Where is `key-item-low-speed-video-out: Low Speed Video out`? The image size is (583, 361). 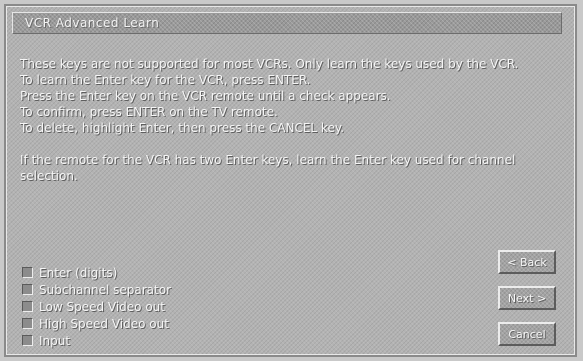 key-item-low-speed-video-out: Low Speed Video out is located at coordinates (147, 306).